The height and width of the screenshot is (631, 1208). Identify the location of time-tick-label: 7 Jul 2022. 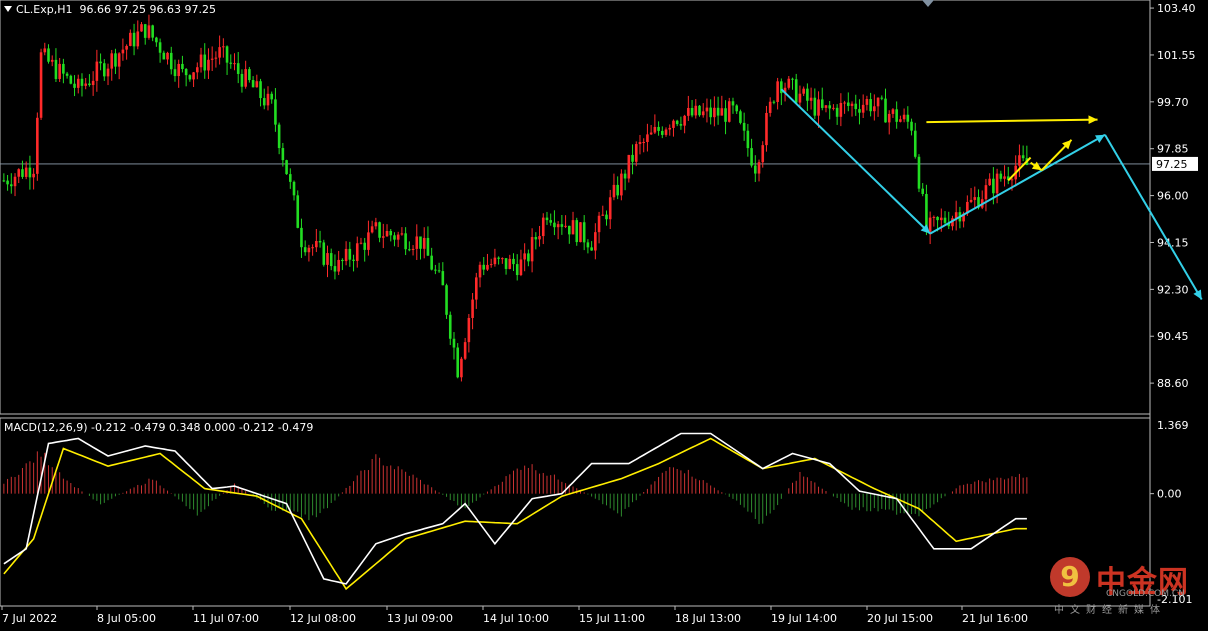
(29, 618).